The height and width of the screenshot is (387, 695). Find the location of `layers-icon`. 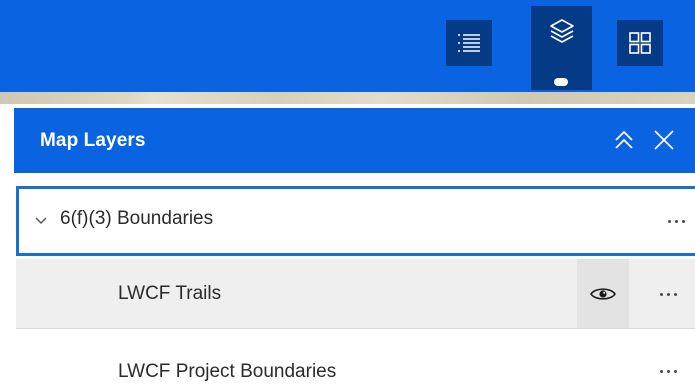

layers-icon is located at coordinates (561, 31).